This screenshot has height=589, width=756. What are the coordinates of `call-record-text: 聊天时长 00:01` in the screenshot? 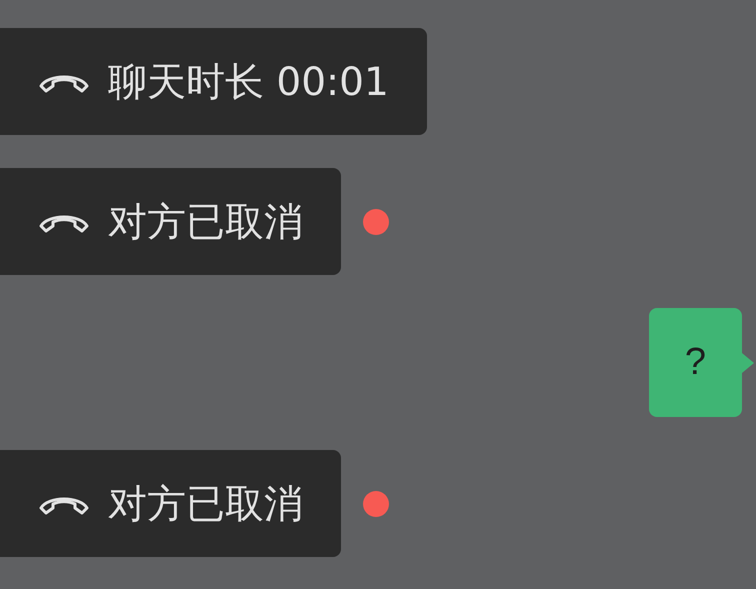 It's located at (248, 82).